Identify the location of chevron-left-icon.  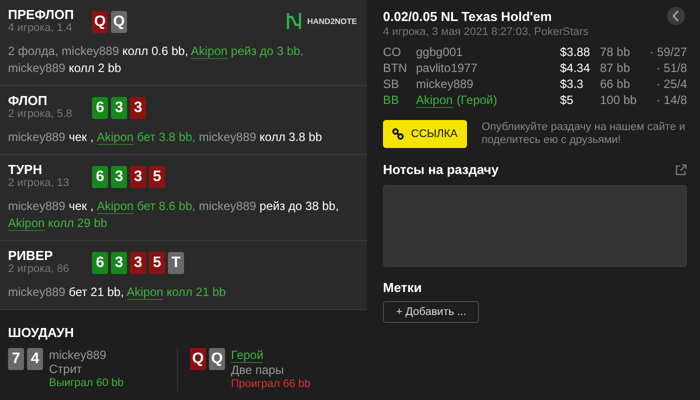
(676, 16).